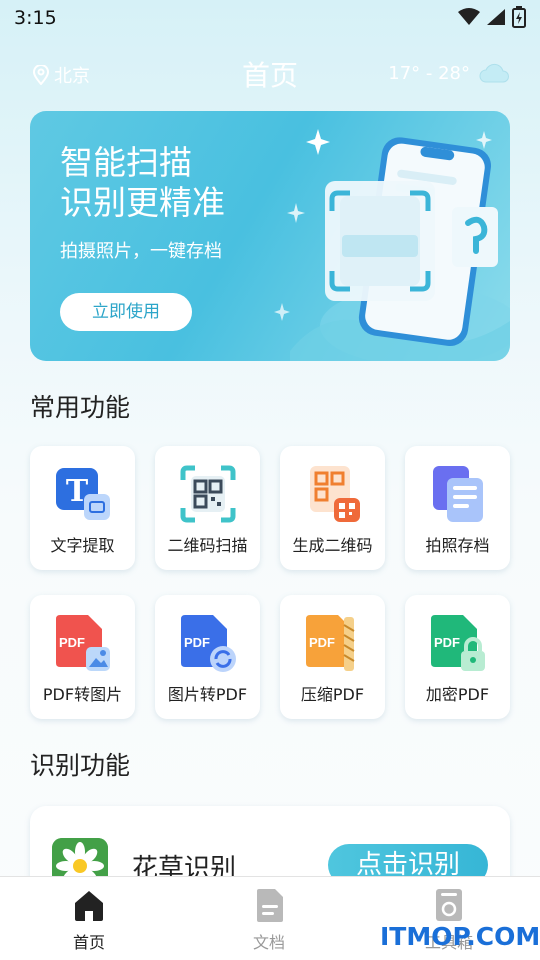 This screenshot has width=540, height=960. What do you see at coordinates (141, 251) in the screenshot?
I see `banner-subtitle: 拍摄照片，一键存档` at bounding box center [141, 251].